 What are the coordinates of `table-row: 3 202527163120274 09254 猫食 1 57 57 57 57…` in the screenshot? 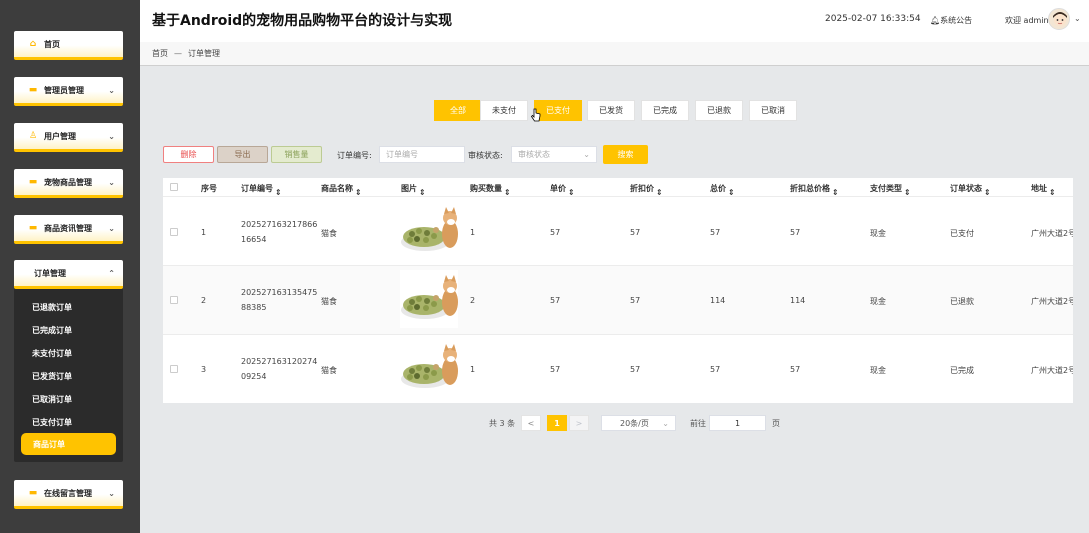 It's located at (618, 369).